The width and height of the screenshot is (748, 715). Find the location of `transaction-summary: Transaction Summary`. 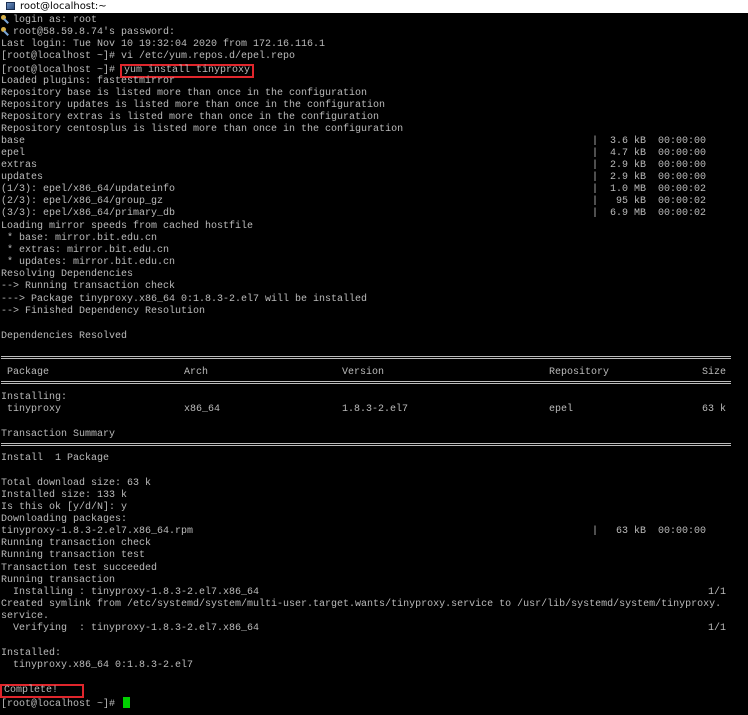

transaction-summary: Transaction Summary is located at coordinates (58, 434).